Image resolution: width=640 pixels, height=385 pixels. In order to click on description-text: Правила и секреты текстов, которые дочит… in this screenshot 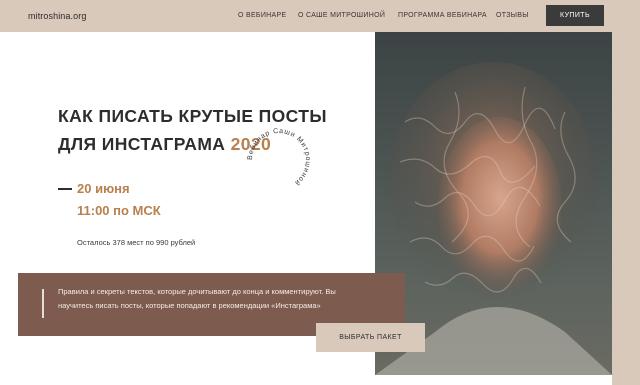, I will do `click(197, 298)`.